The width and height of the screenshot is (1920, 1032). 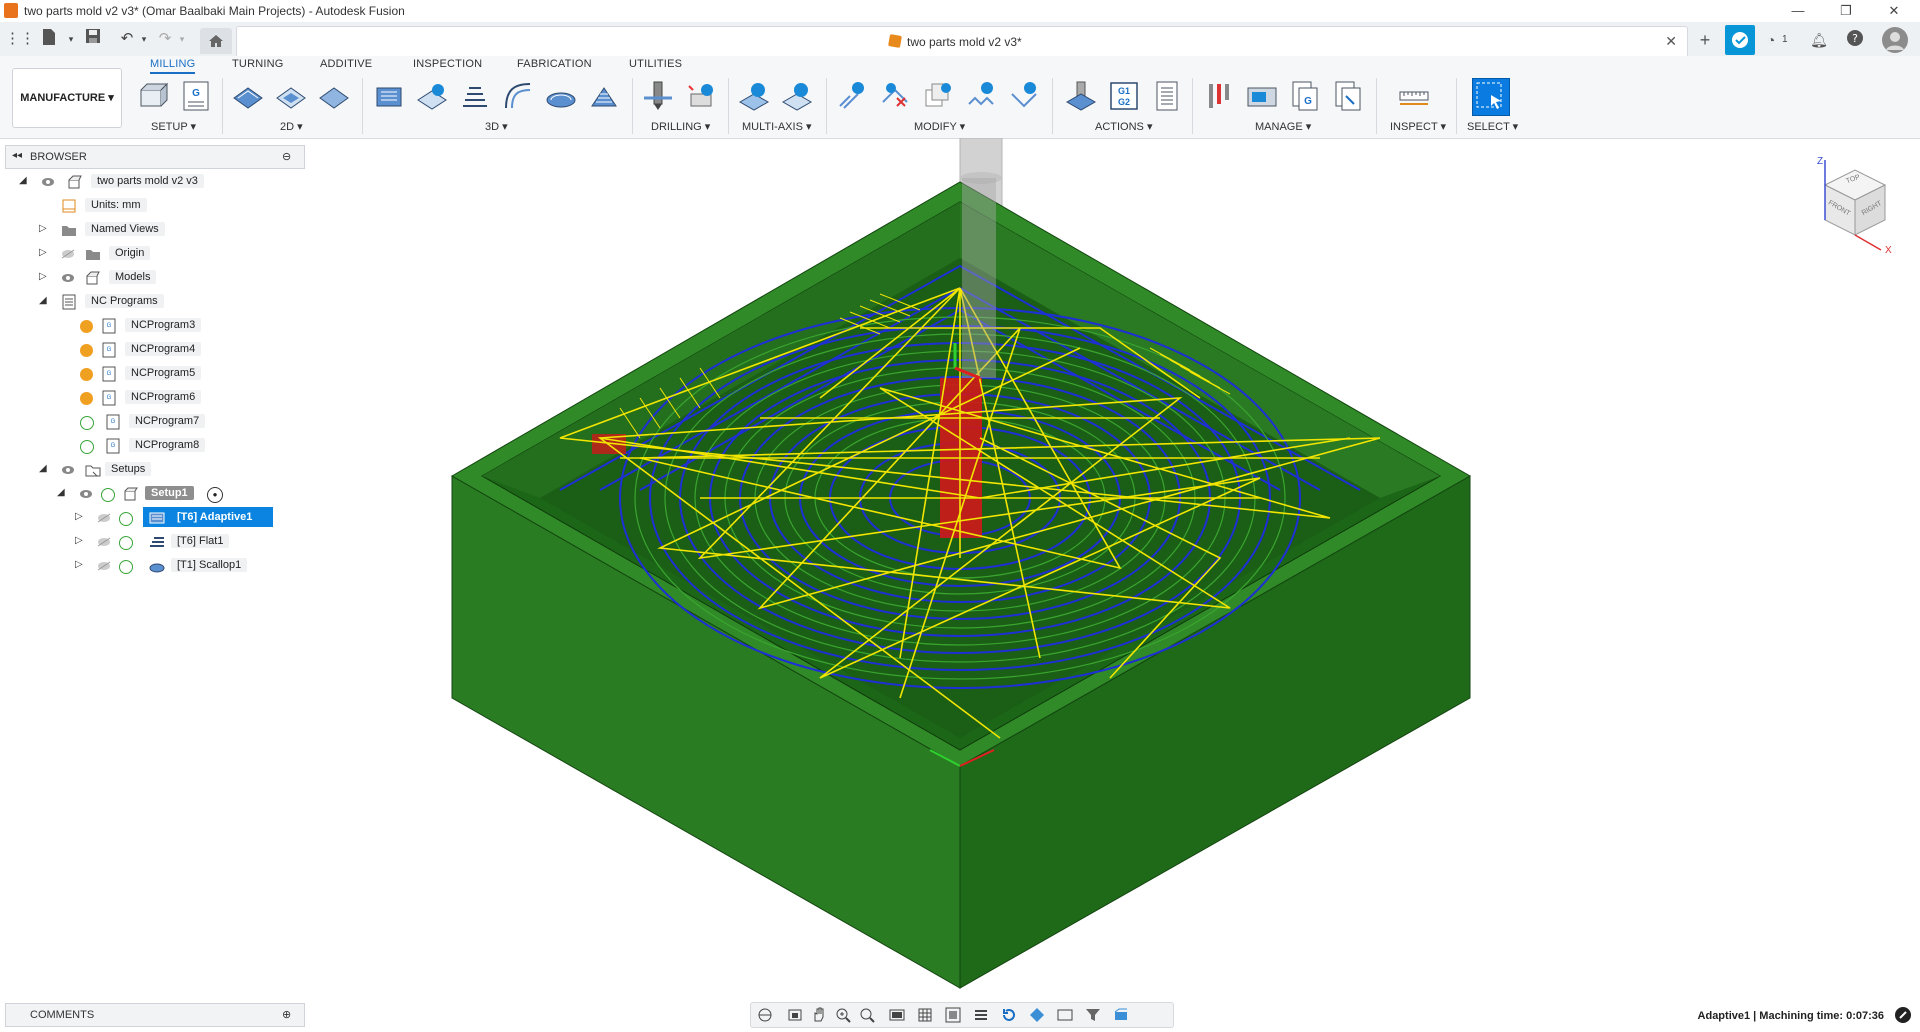 What do you see at coordinates (1262, 96) in the screenshot?
I see `machine-library-icon` at bounding box center [1262, 96].